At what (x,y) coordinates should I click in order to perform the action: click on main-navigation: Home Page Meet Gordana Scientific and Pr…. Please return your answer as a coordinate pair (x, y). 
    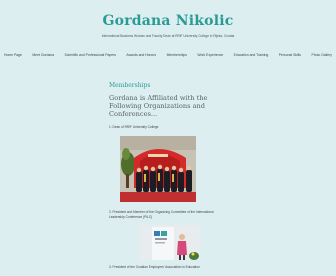
    Looking at the image, I should click on (168, 55).